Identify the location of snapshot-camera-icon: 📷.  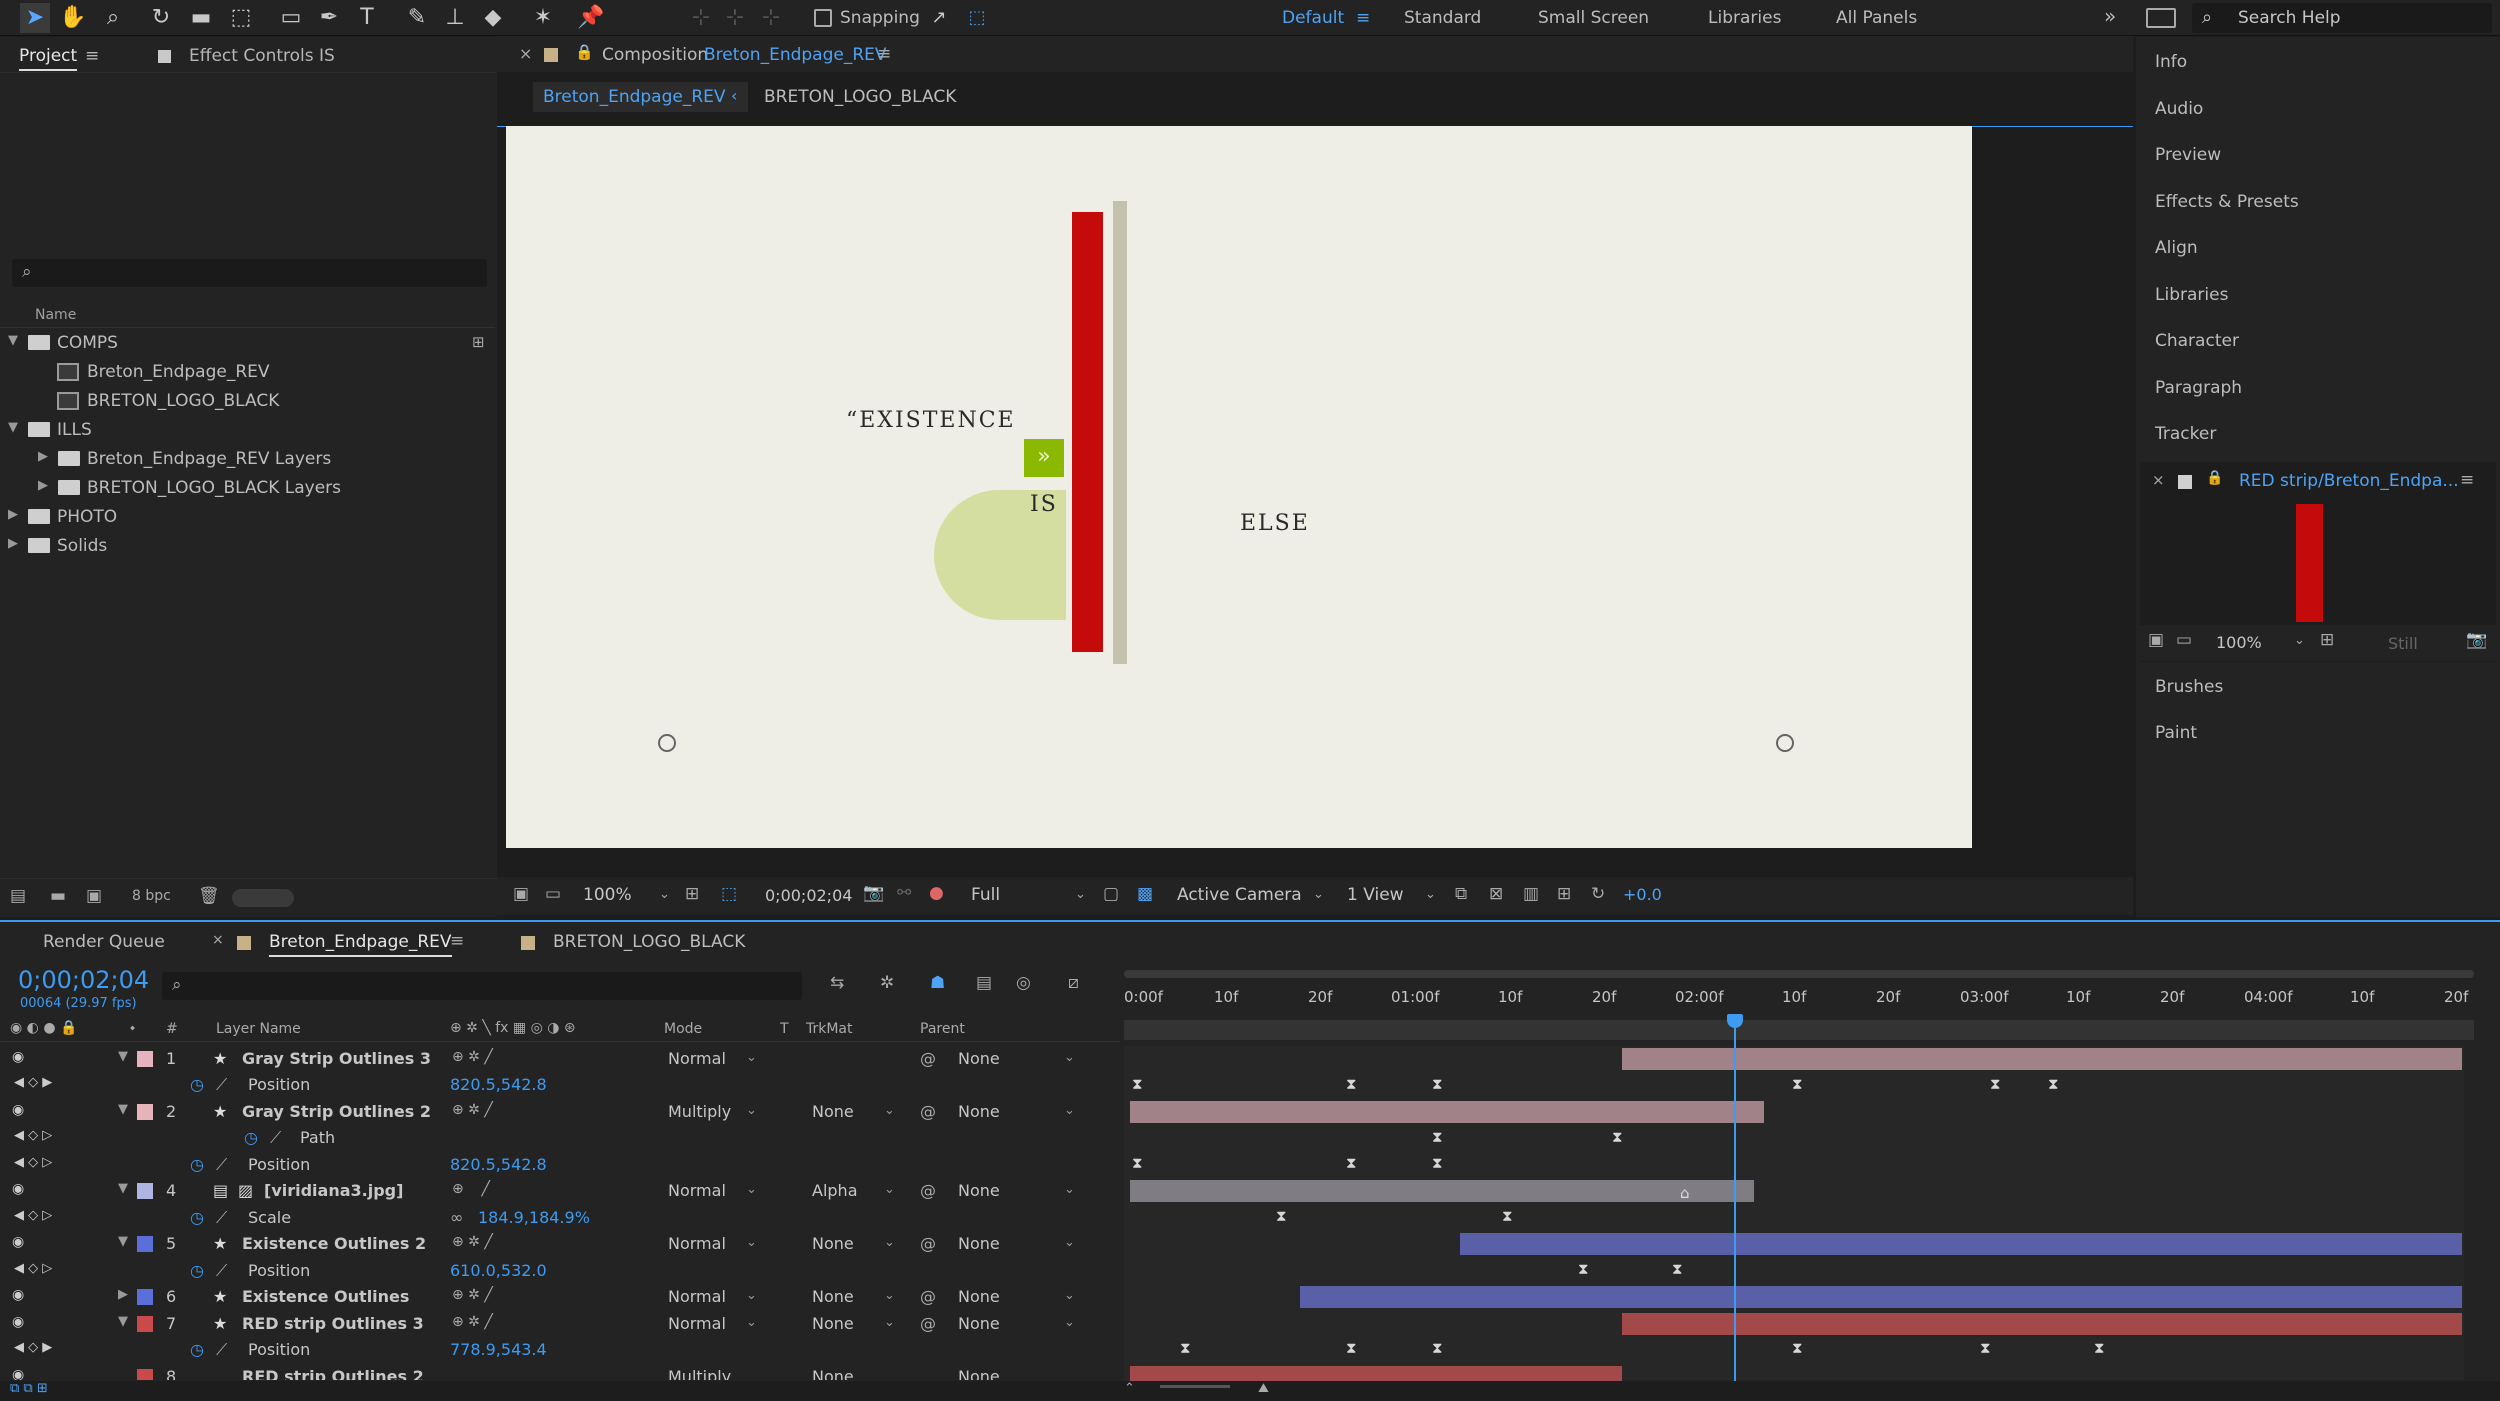
(2476, 640).